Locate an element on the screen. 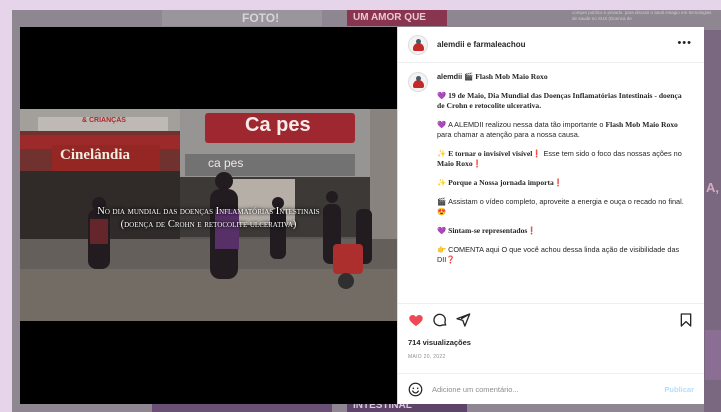  emoji-icon is located at coordinates (415, 389).